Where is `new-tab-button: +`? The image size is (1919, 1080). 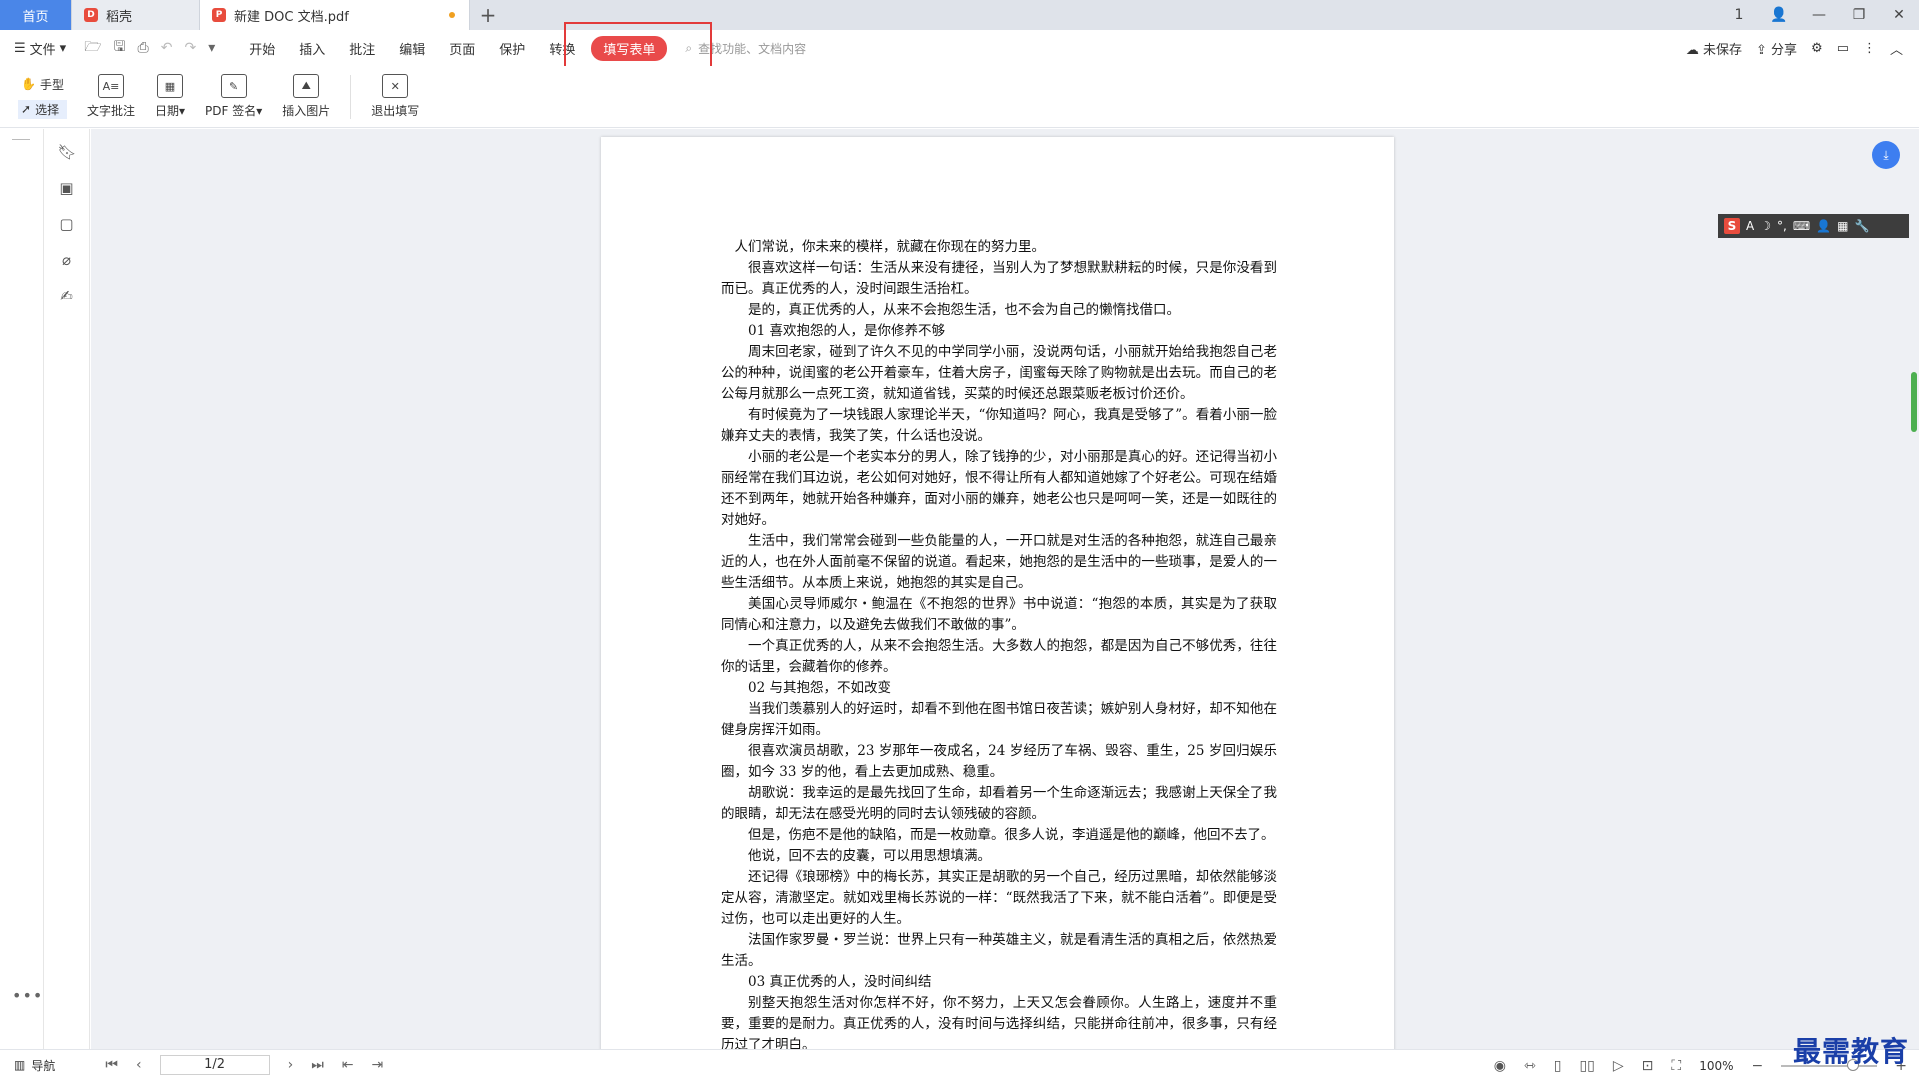 new-tab-button: + is located at coordinates (488, 15).